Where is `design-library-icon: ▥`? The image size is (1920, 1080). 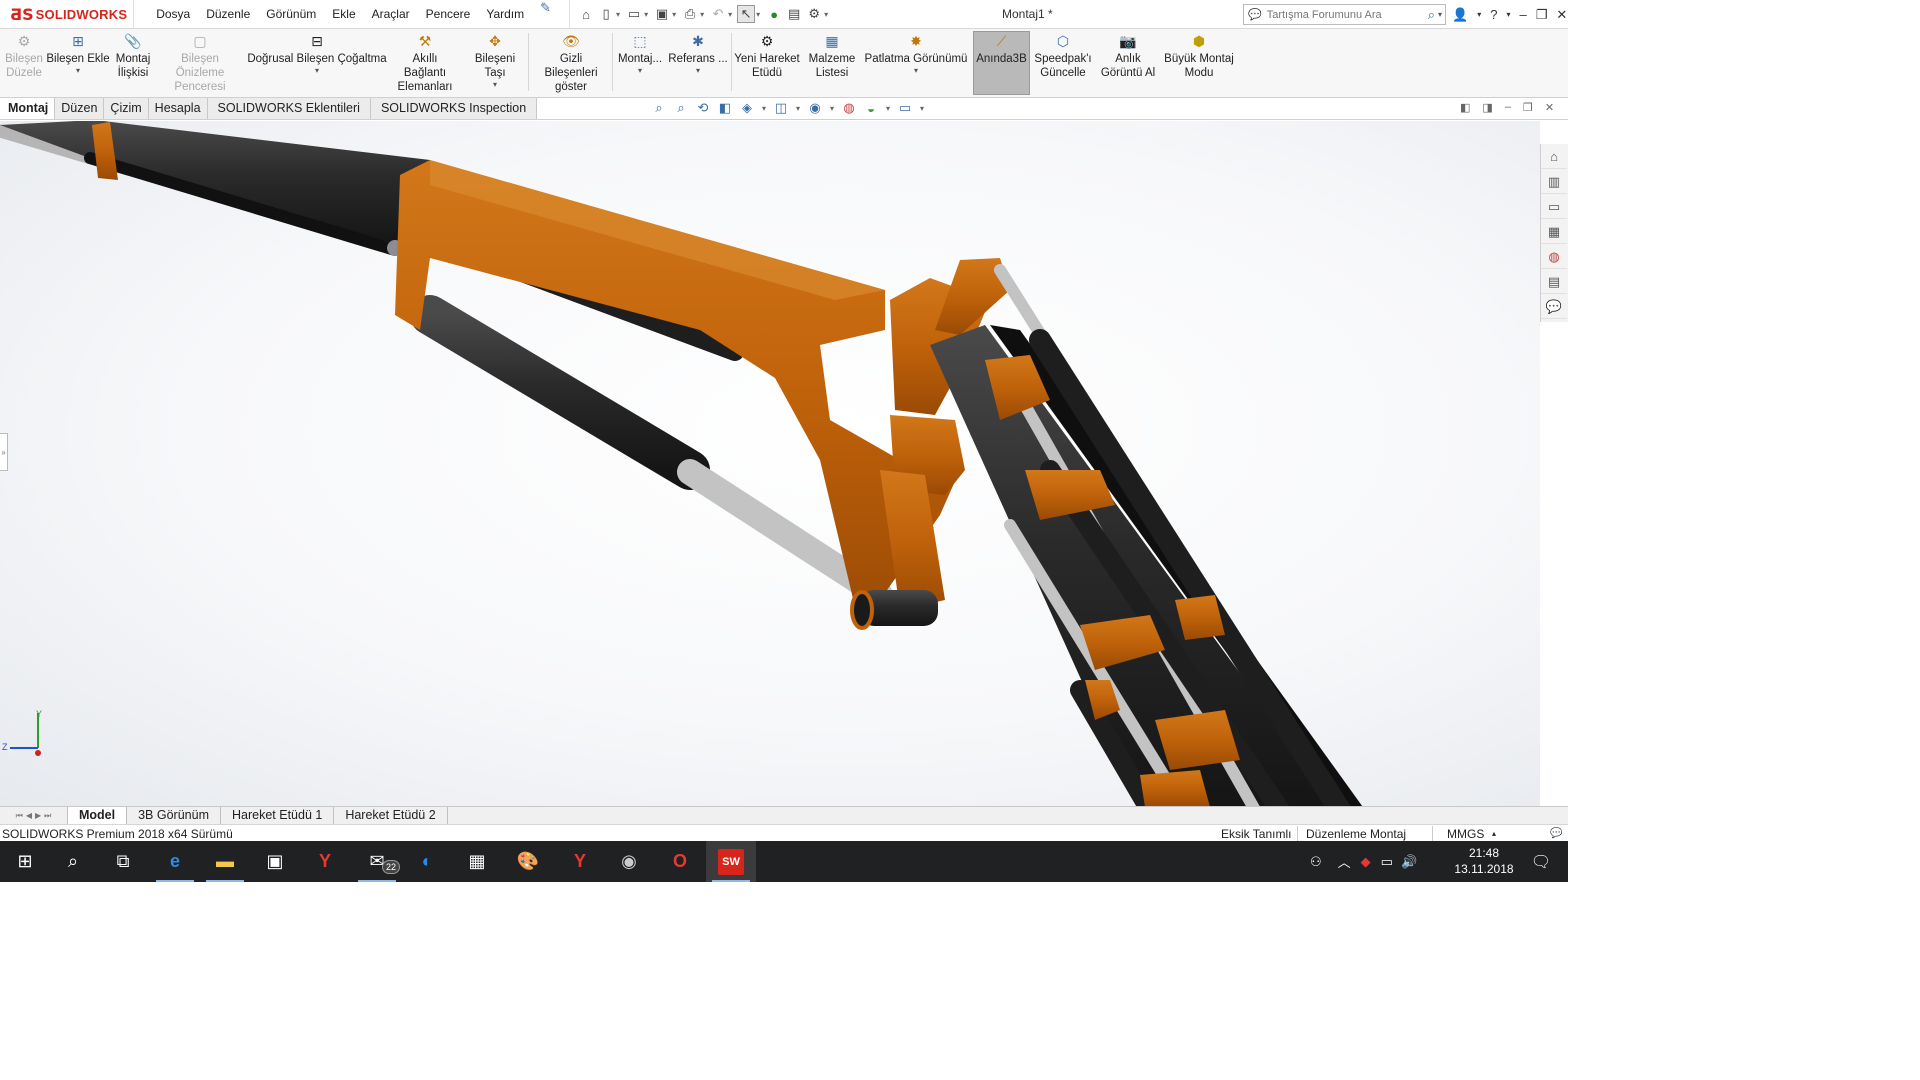 design-library-icon: ▥ is located at coordinates (1554, 182).